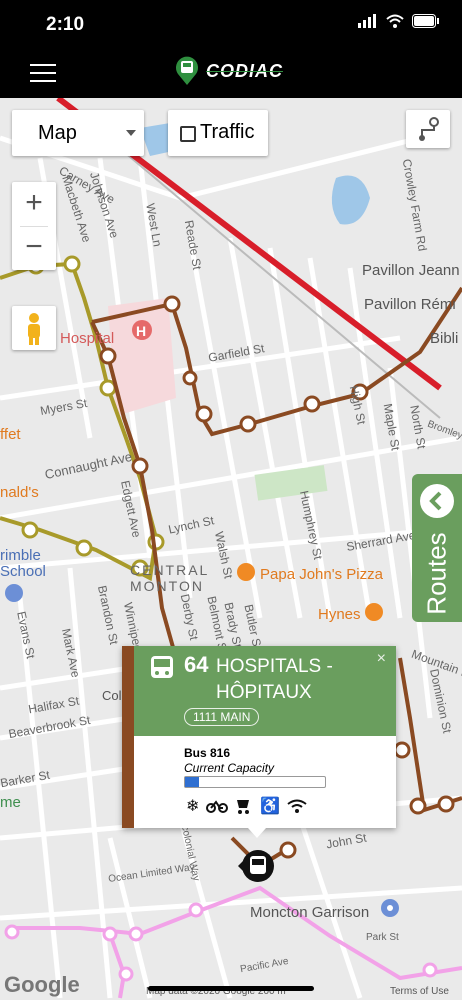 The height and width of the screenshot is (1000, 462). I want to click on wifi-icon, so click(297, 806).